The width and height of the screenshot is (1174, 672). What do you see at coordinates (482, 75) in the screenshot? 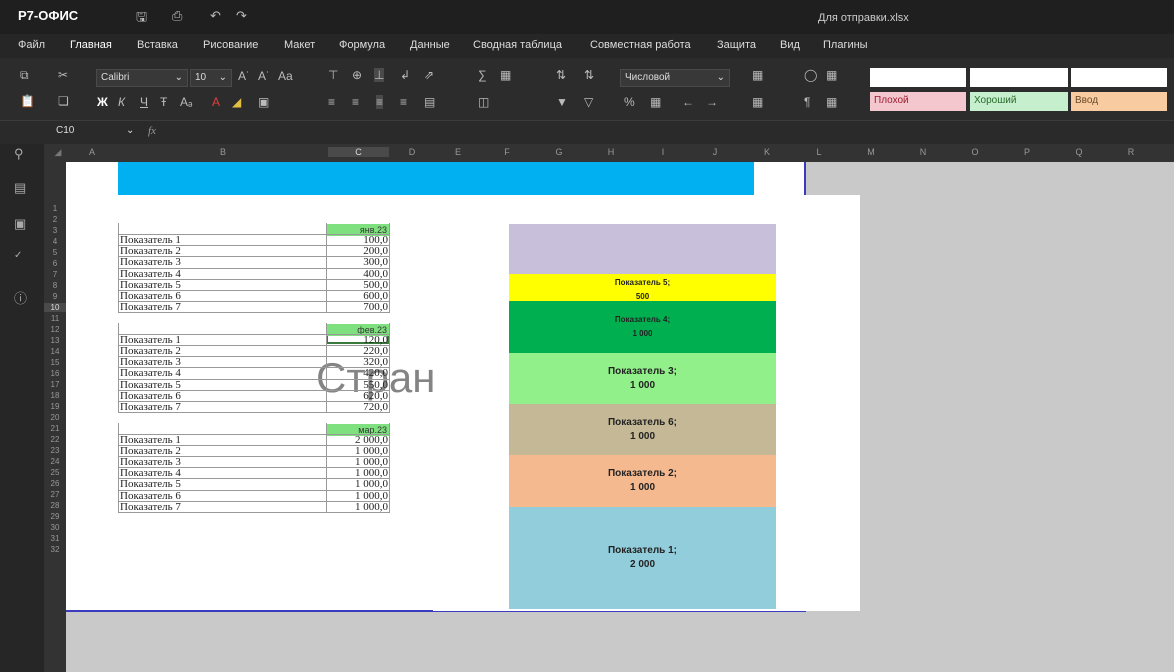
I see `sum-icon: ∑` at bounding box center [482, 75].